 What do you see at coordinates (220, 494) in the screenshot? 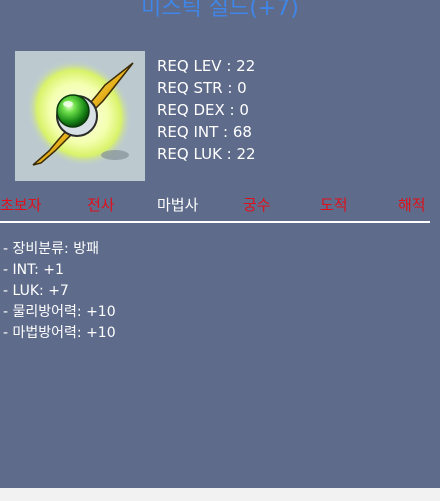
I see `bottom-strip` at bounding box center [220, 494].